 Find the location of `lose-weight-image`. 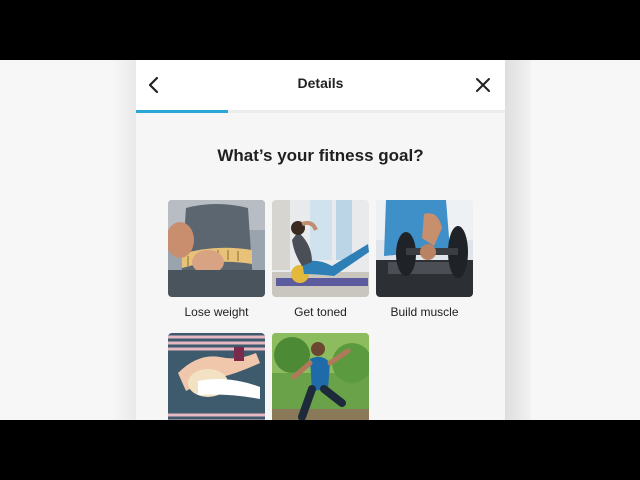

lose-weight-image is located at coordinates (216, 248).